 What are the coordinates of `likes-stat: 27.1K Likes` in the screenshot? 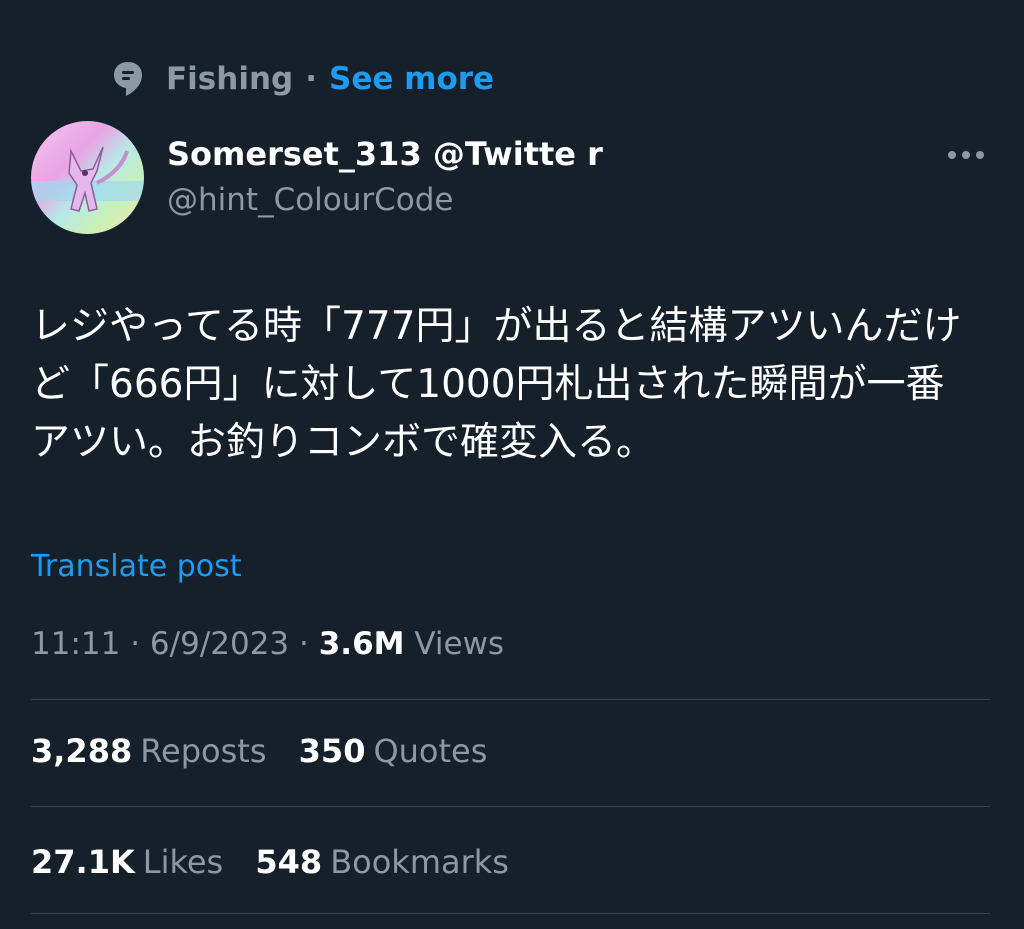 It's located at (127, 862).